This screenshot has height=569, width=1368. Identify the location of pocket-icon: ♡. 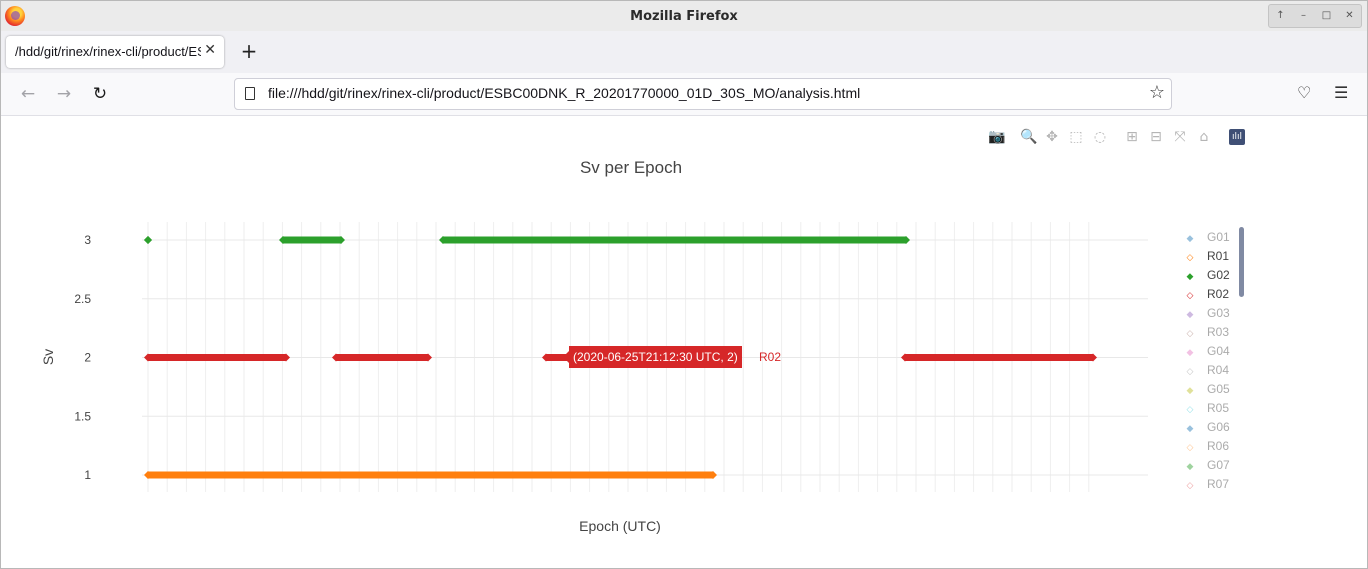
(1304, 92).